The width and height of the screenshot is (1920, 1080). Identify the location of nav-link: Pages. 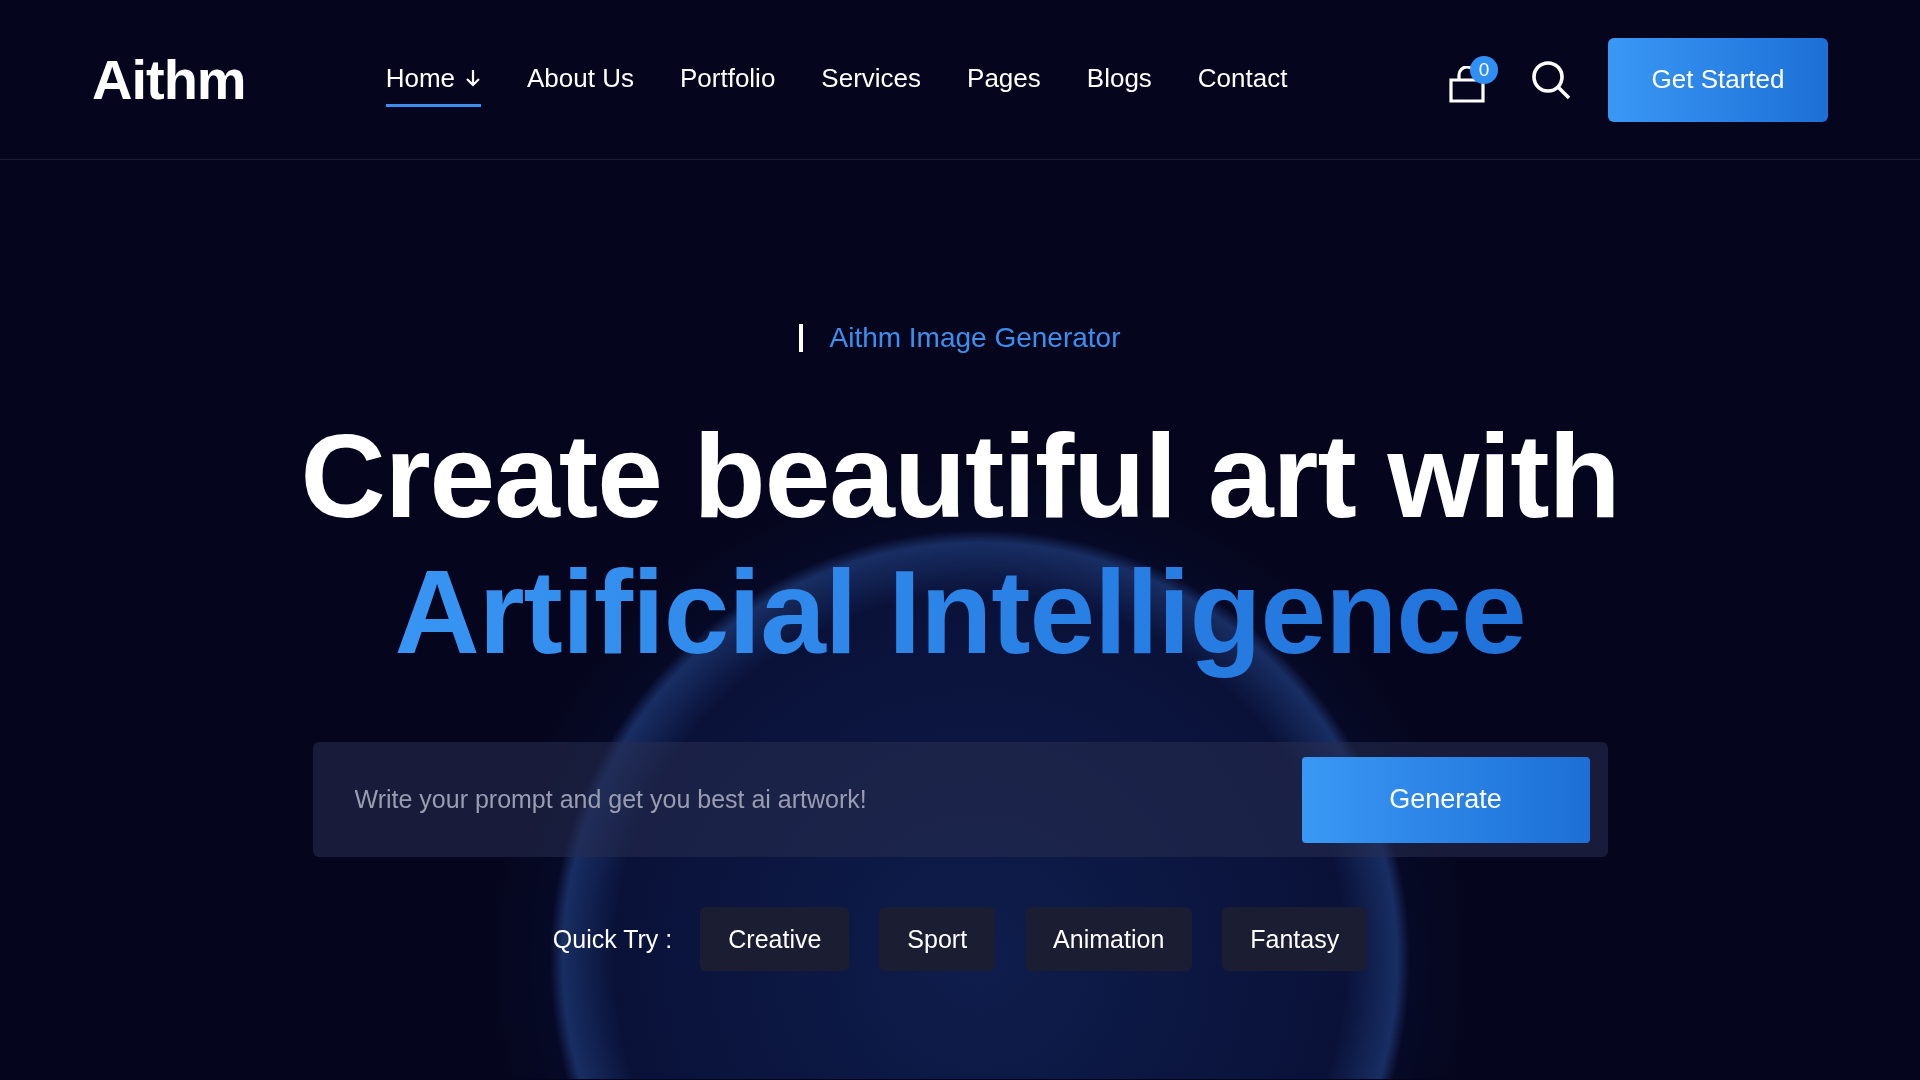
(1004, 79).